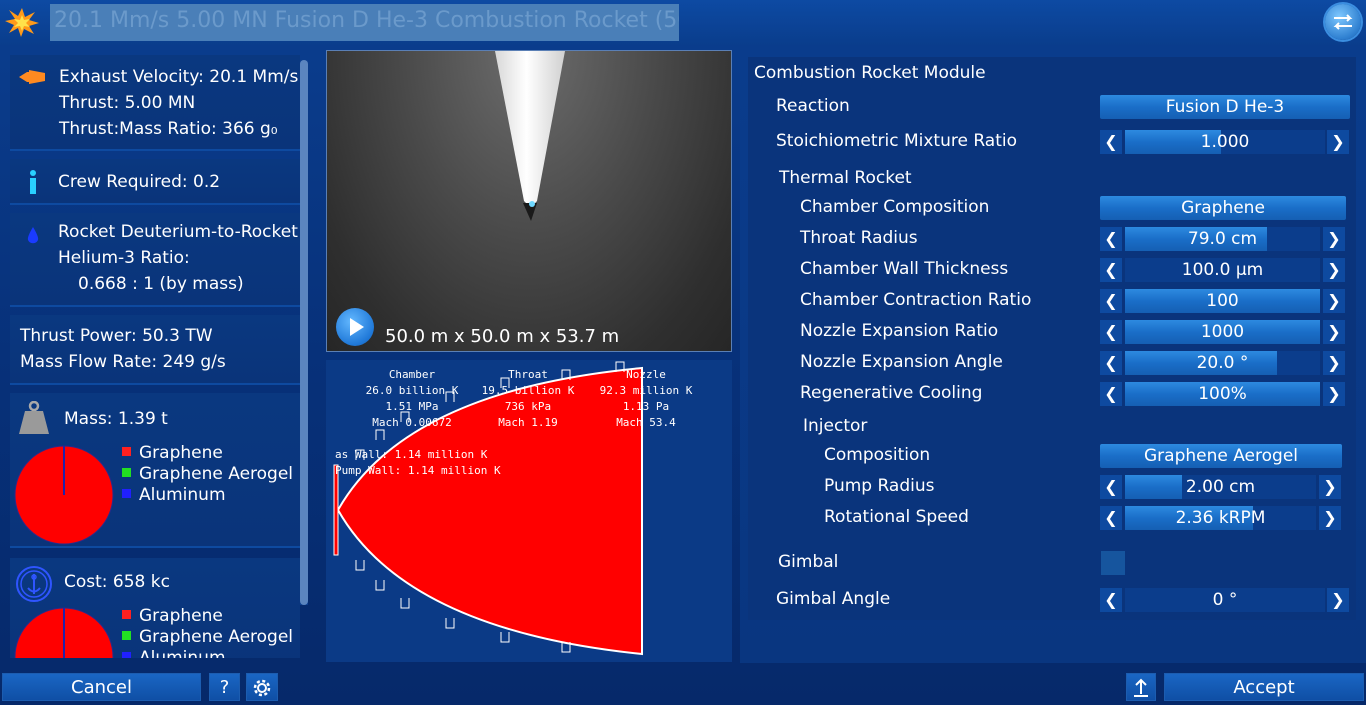 The height and width of the screenshot is (705, 1366). What do you see at coordinates (101, 687) in the screenshot?
I see `cancel-button: Cancel` at bounding box center [101, 687].